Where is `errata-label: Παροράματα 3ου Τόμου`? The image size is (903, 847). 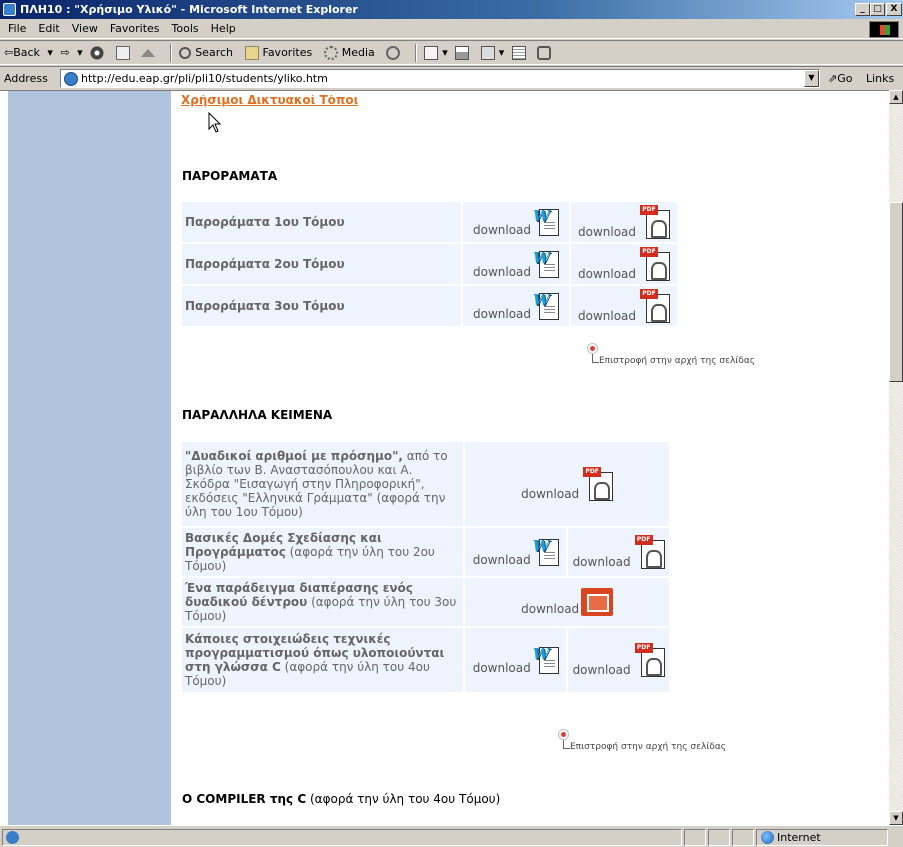
errata-label: Παροράματα 3ου Τόμου is located at coordinates (321, 306).